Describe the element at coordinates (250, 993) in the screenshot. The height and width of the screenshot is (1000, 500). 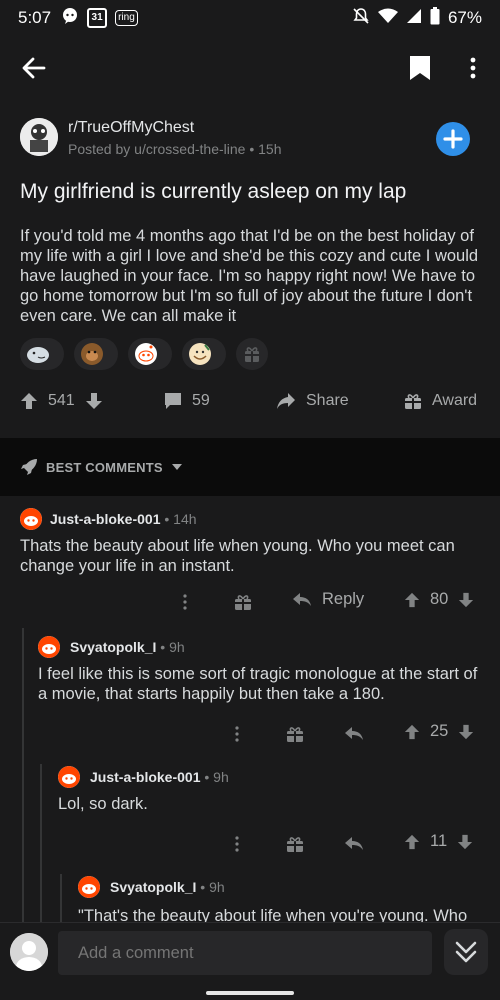
I see `home-indicator` at that location.